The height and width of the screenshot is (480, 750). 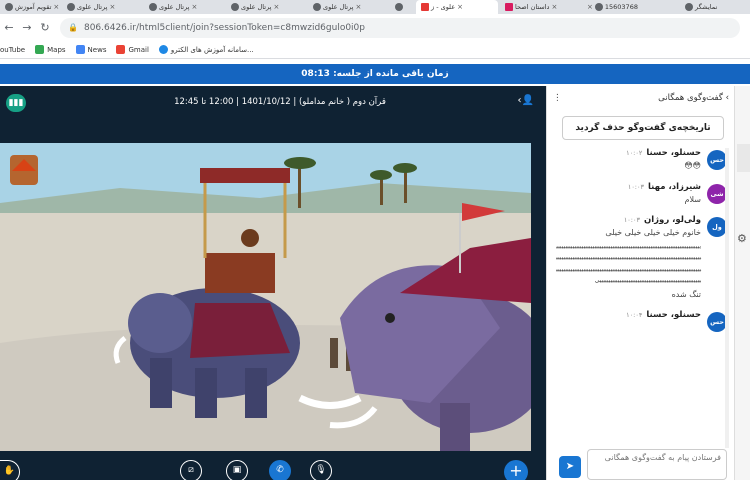 I want to click on chat-message-input, so click(x=657, y=464).